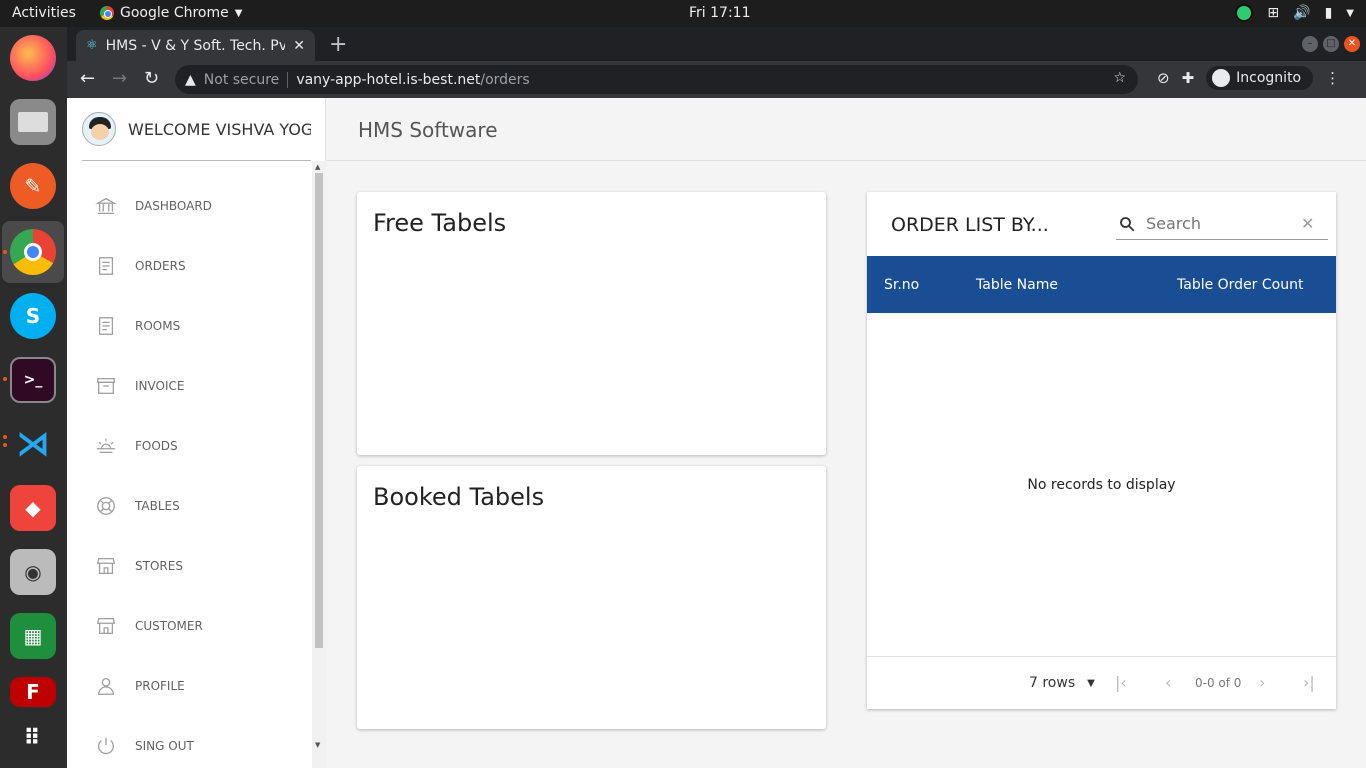 The image size is (1366, 768). What do you see at coordinates (317, 745) in the screenshot?
I see `scroll-down-arrow: ▼` at bounding box center [317, 745].